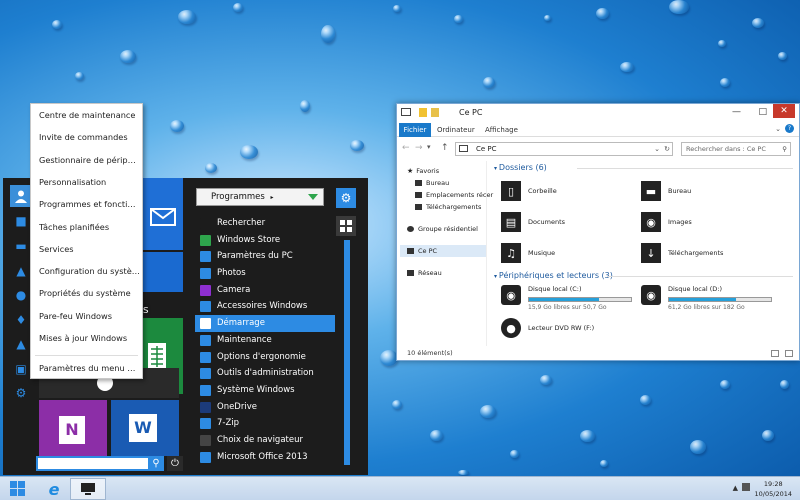 This screenshot has width=800, height=500. Describe the element at coordinates (762, 112) in the screenshot. I see `maximize-button: □` at that location.